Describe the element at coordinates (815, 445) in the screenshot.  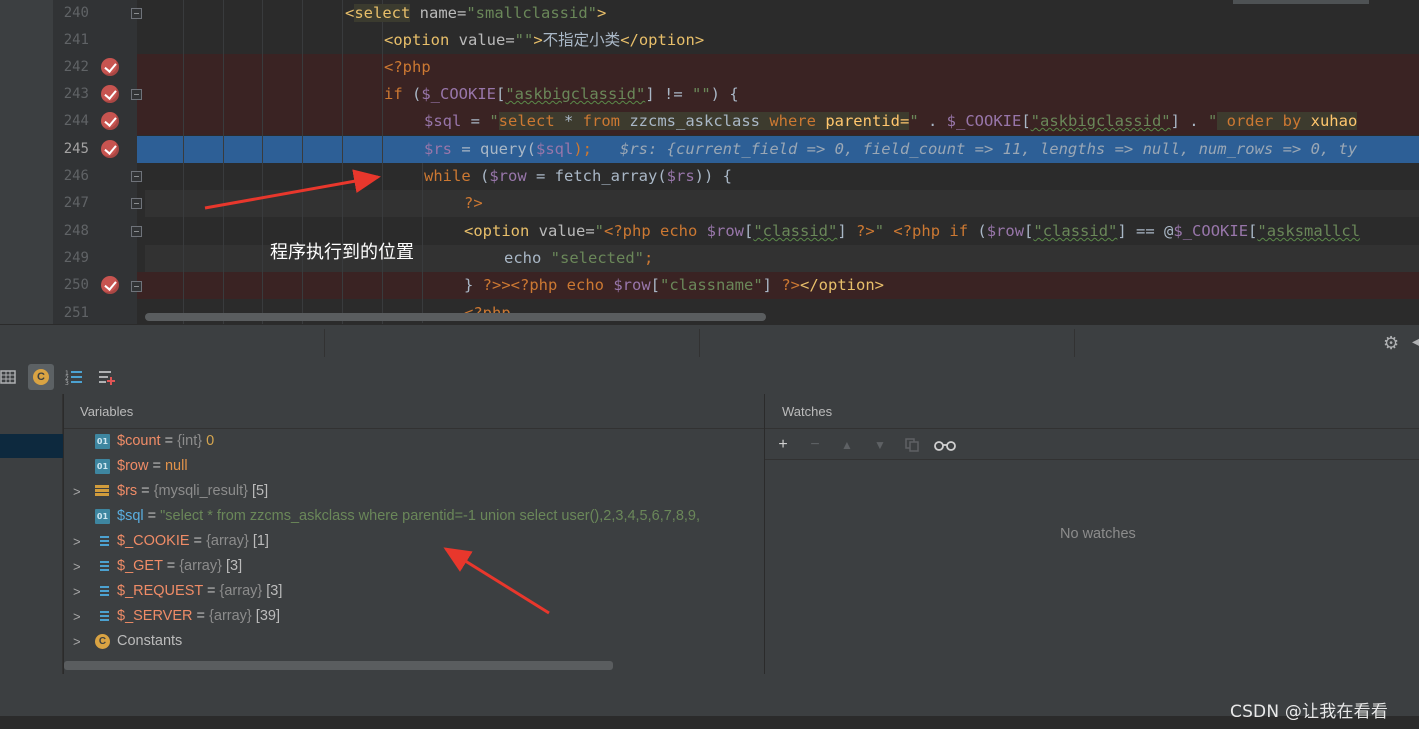
I see `remove-watch-icon: −` at that location.